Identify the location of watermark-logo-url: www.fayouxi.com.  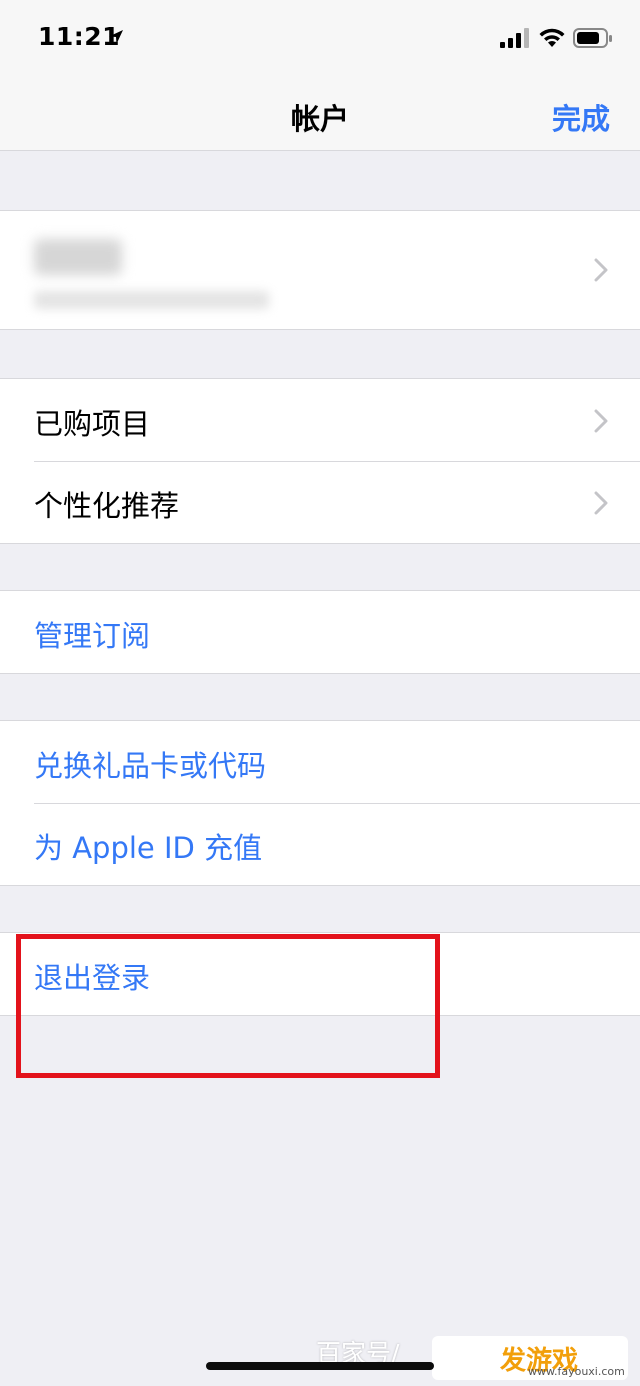
(576, 1371).